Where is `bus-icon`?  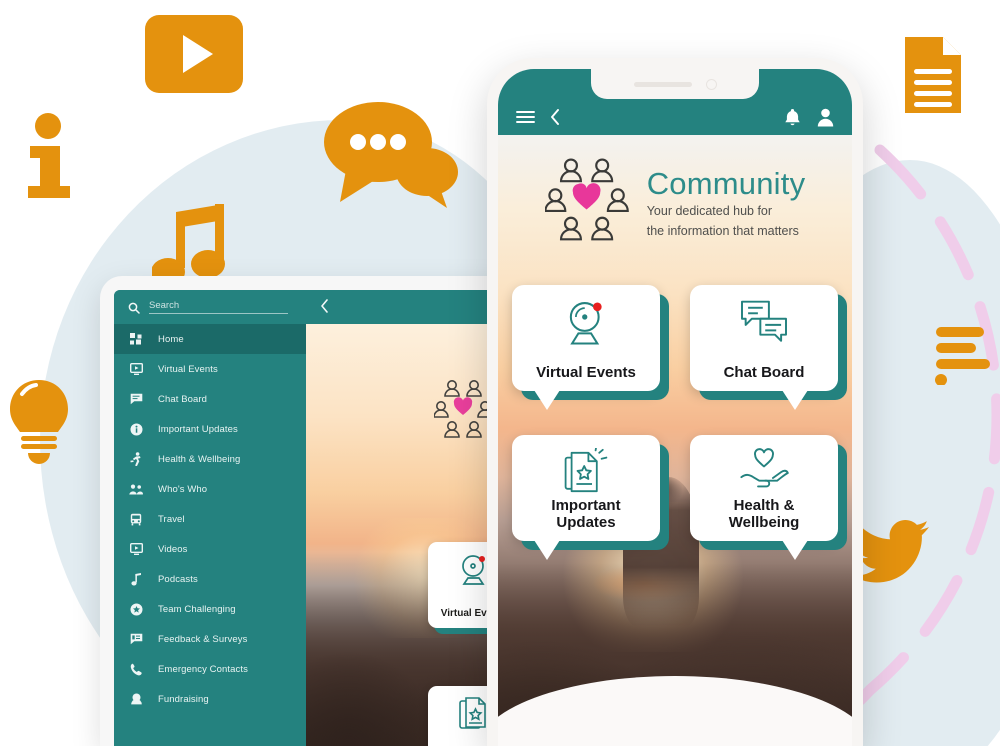 bus-icon is located at coordinates (136, 519).